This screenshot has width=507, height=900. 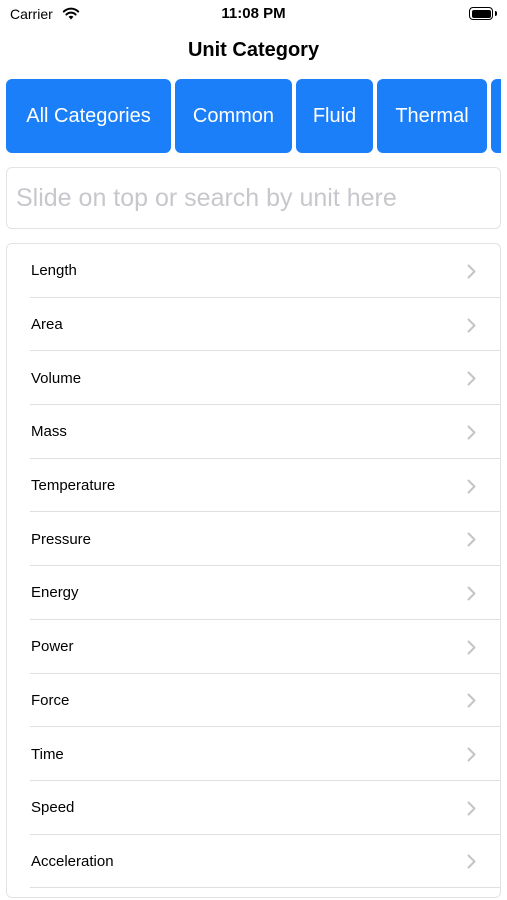 I want to click on list-item: Force, so click(x=253, y=701).